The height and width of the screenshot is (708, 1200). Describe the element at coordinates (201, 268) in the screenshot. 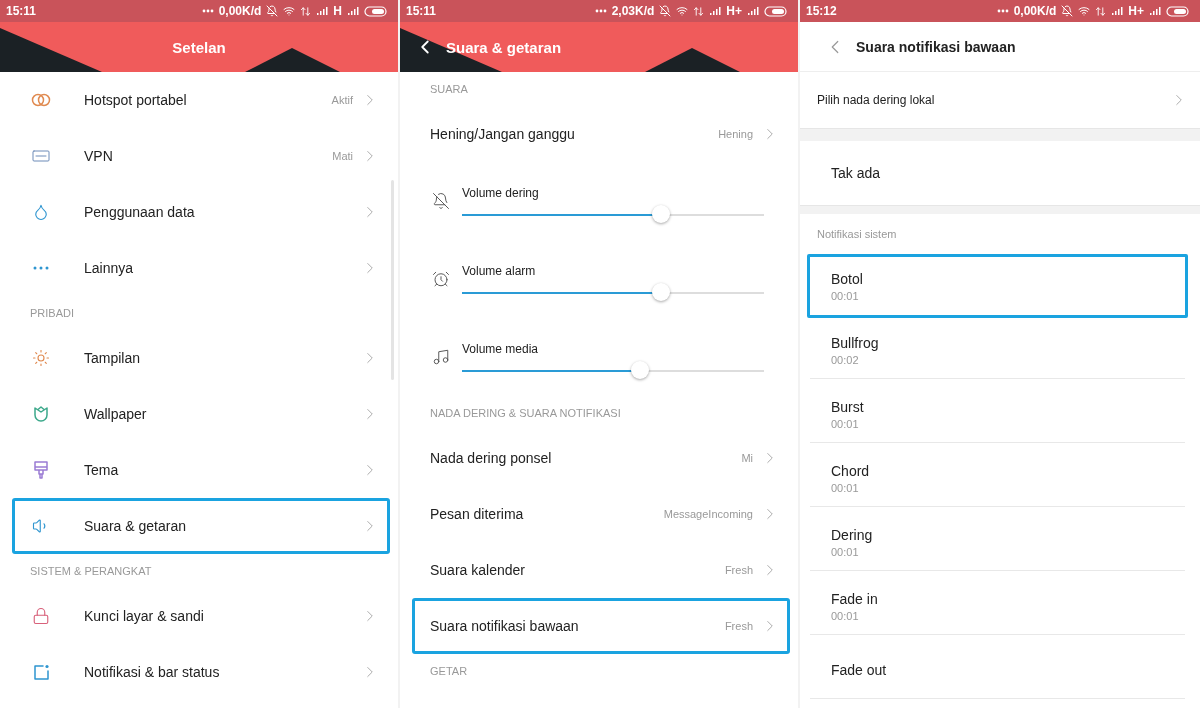

I see `settings-item: Lainnya` at that location.